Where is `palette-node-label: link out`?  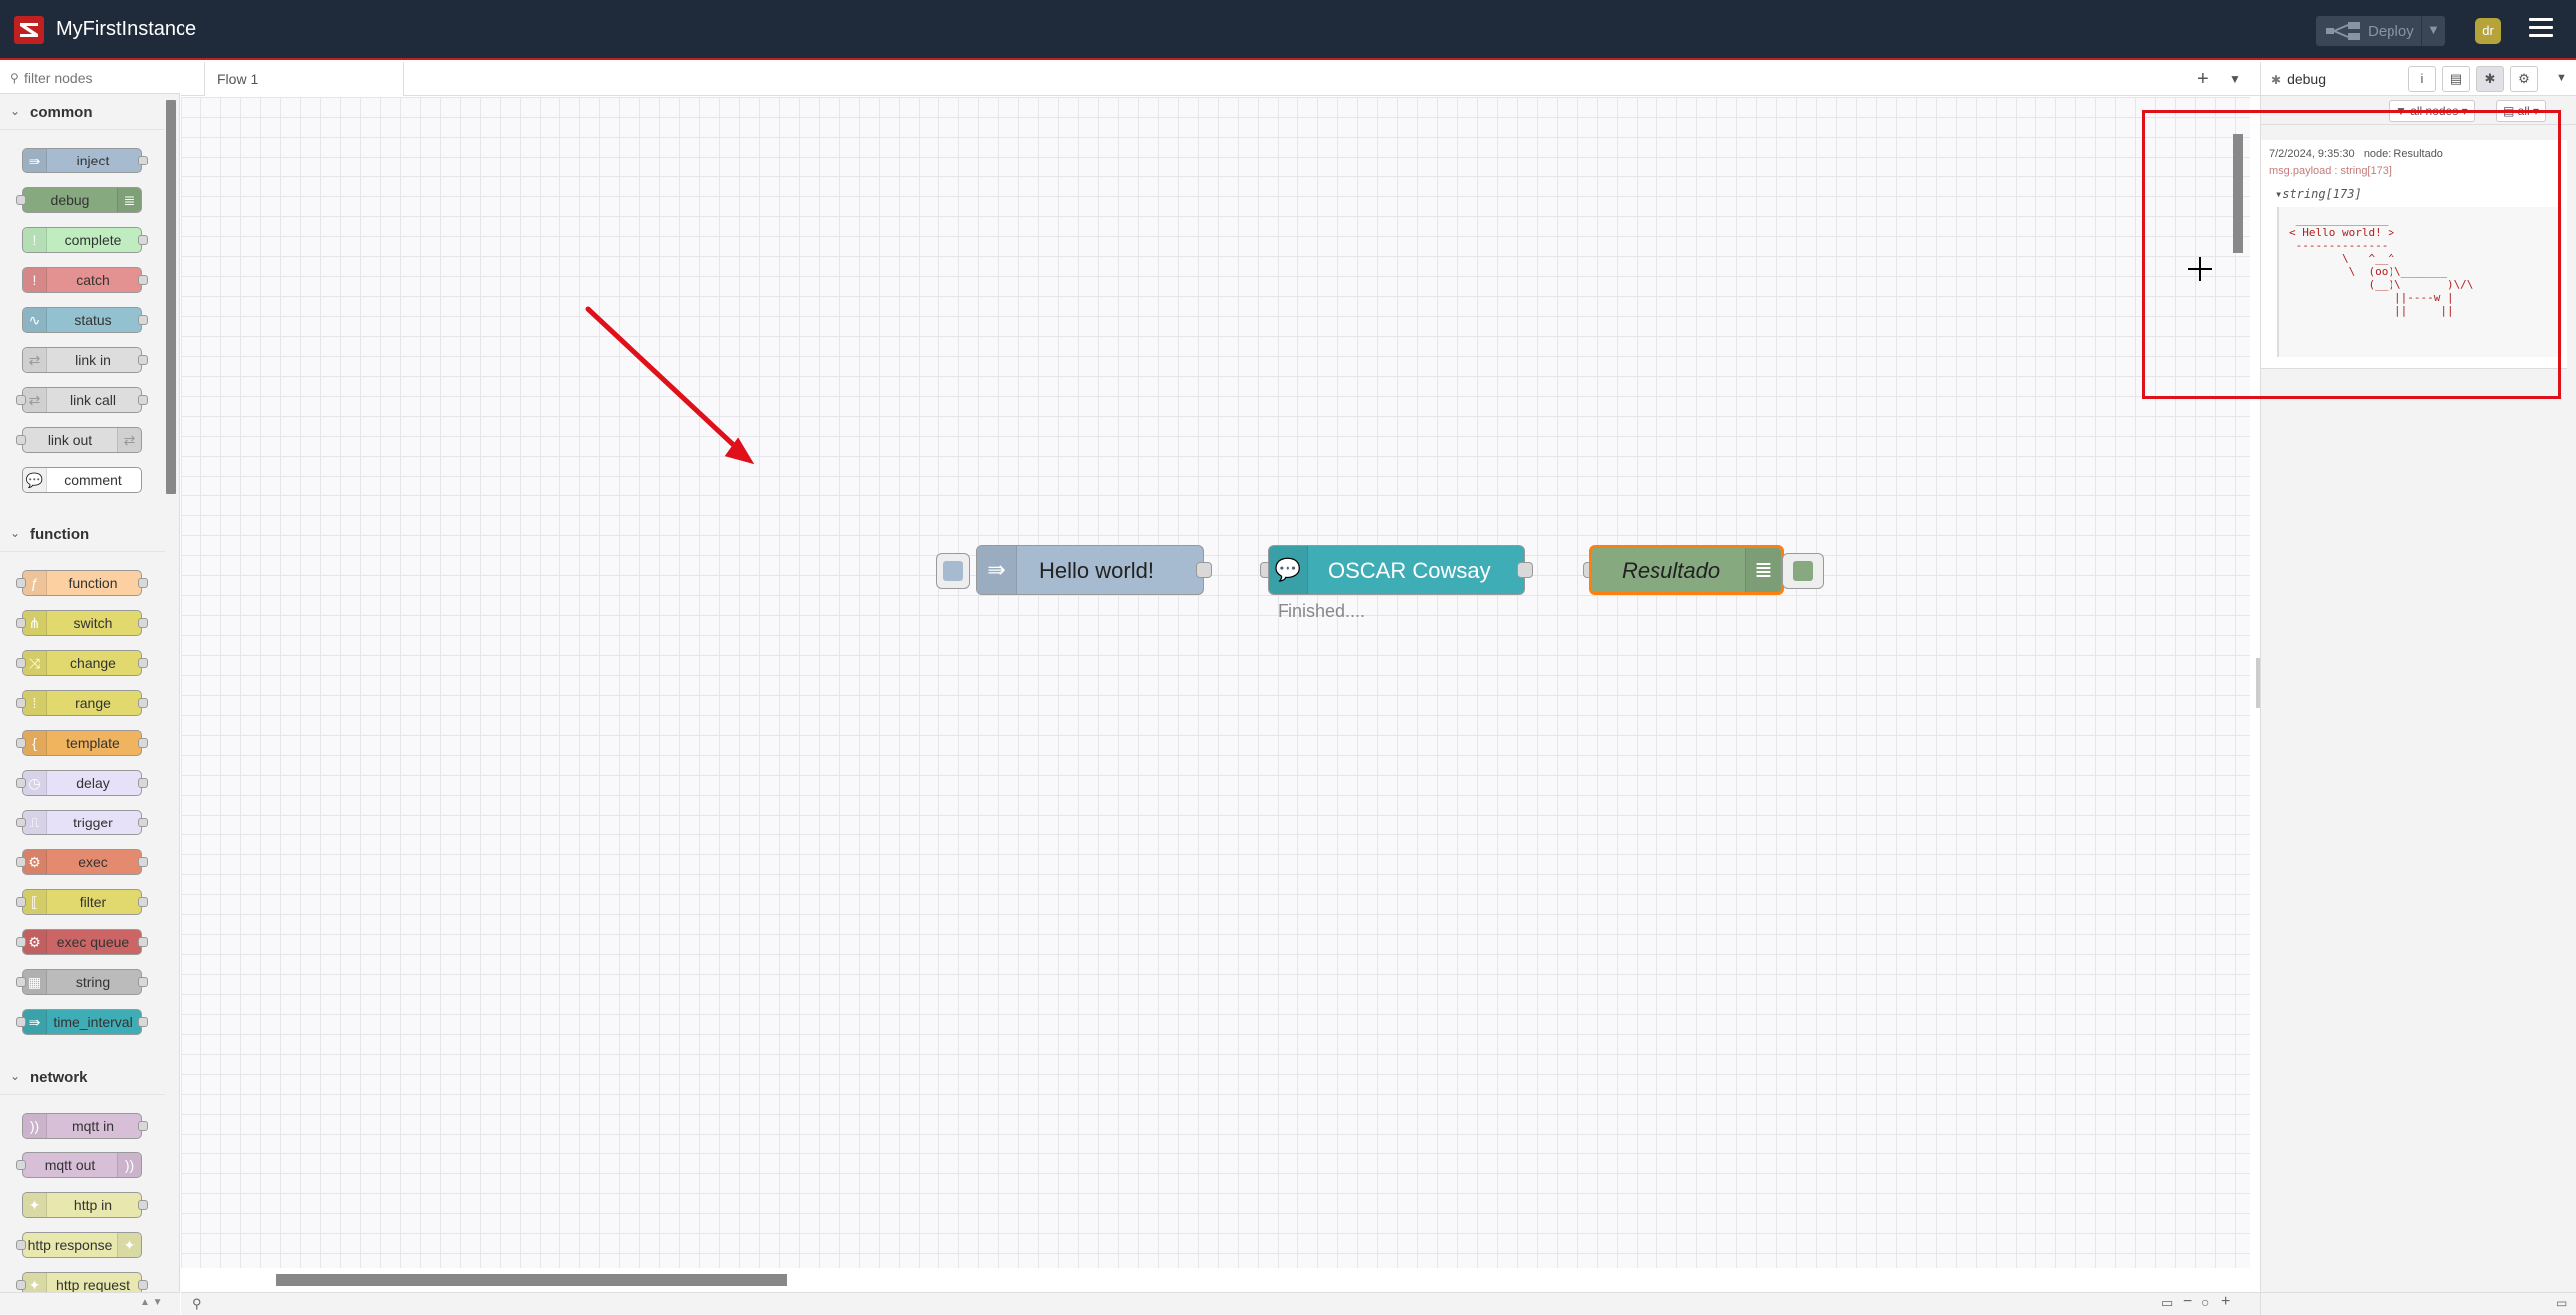
palette-node-label: link out is located at coordinates (70, 440).